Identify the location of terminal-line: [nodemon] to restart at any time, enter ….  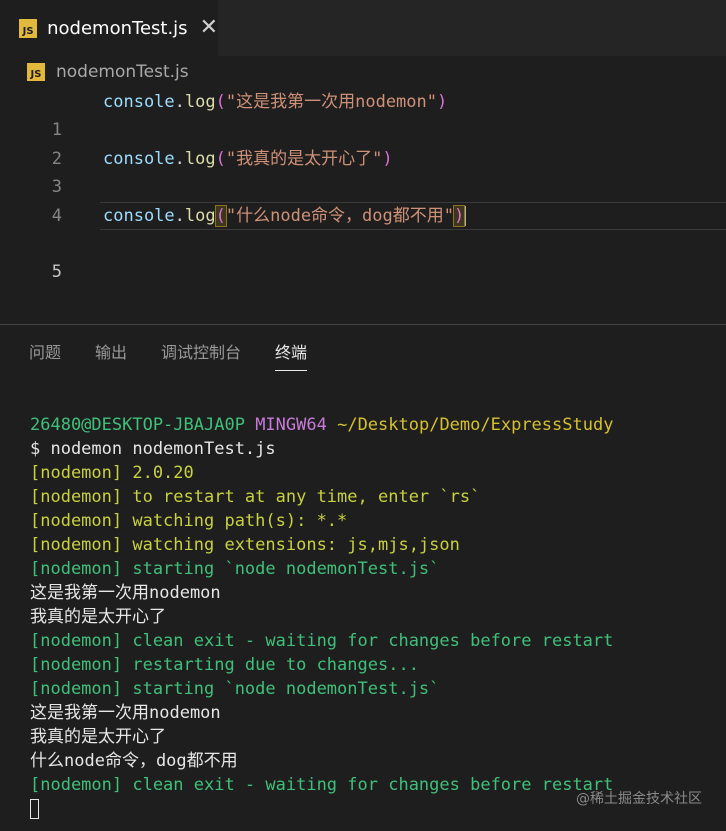
(255, 497).